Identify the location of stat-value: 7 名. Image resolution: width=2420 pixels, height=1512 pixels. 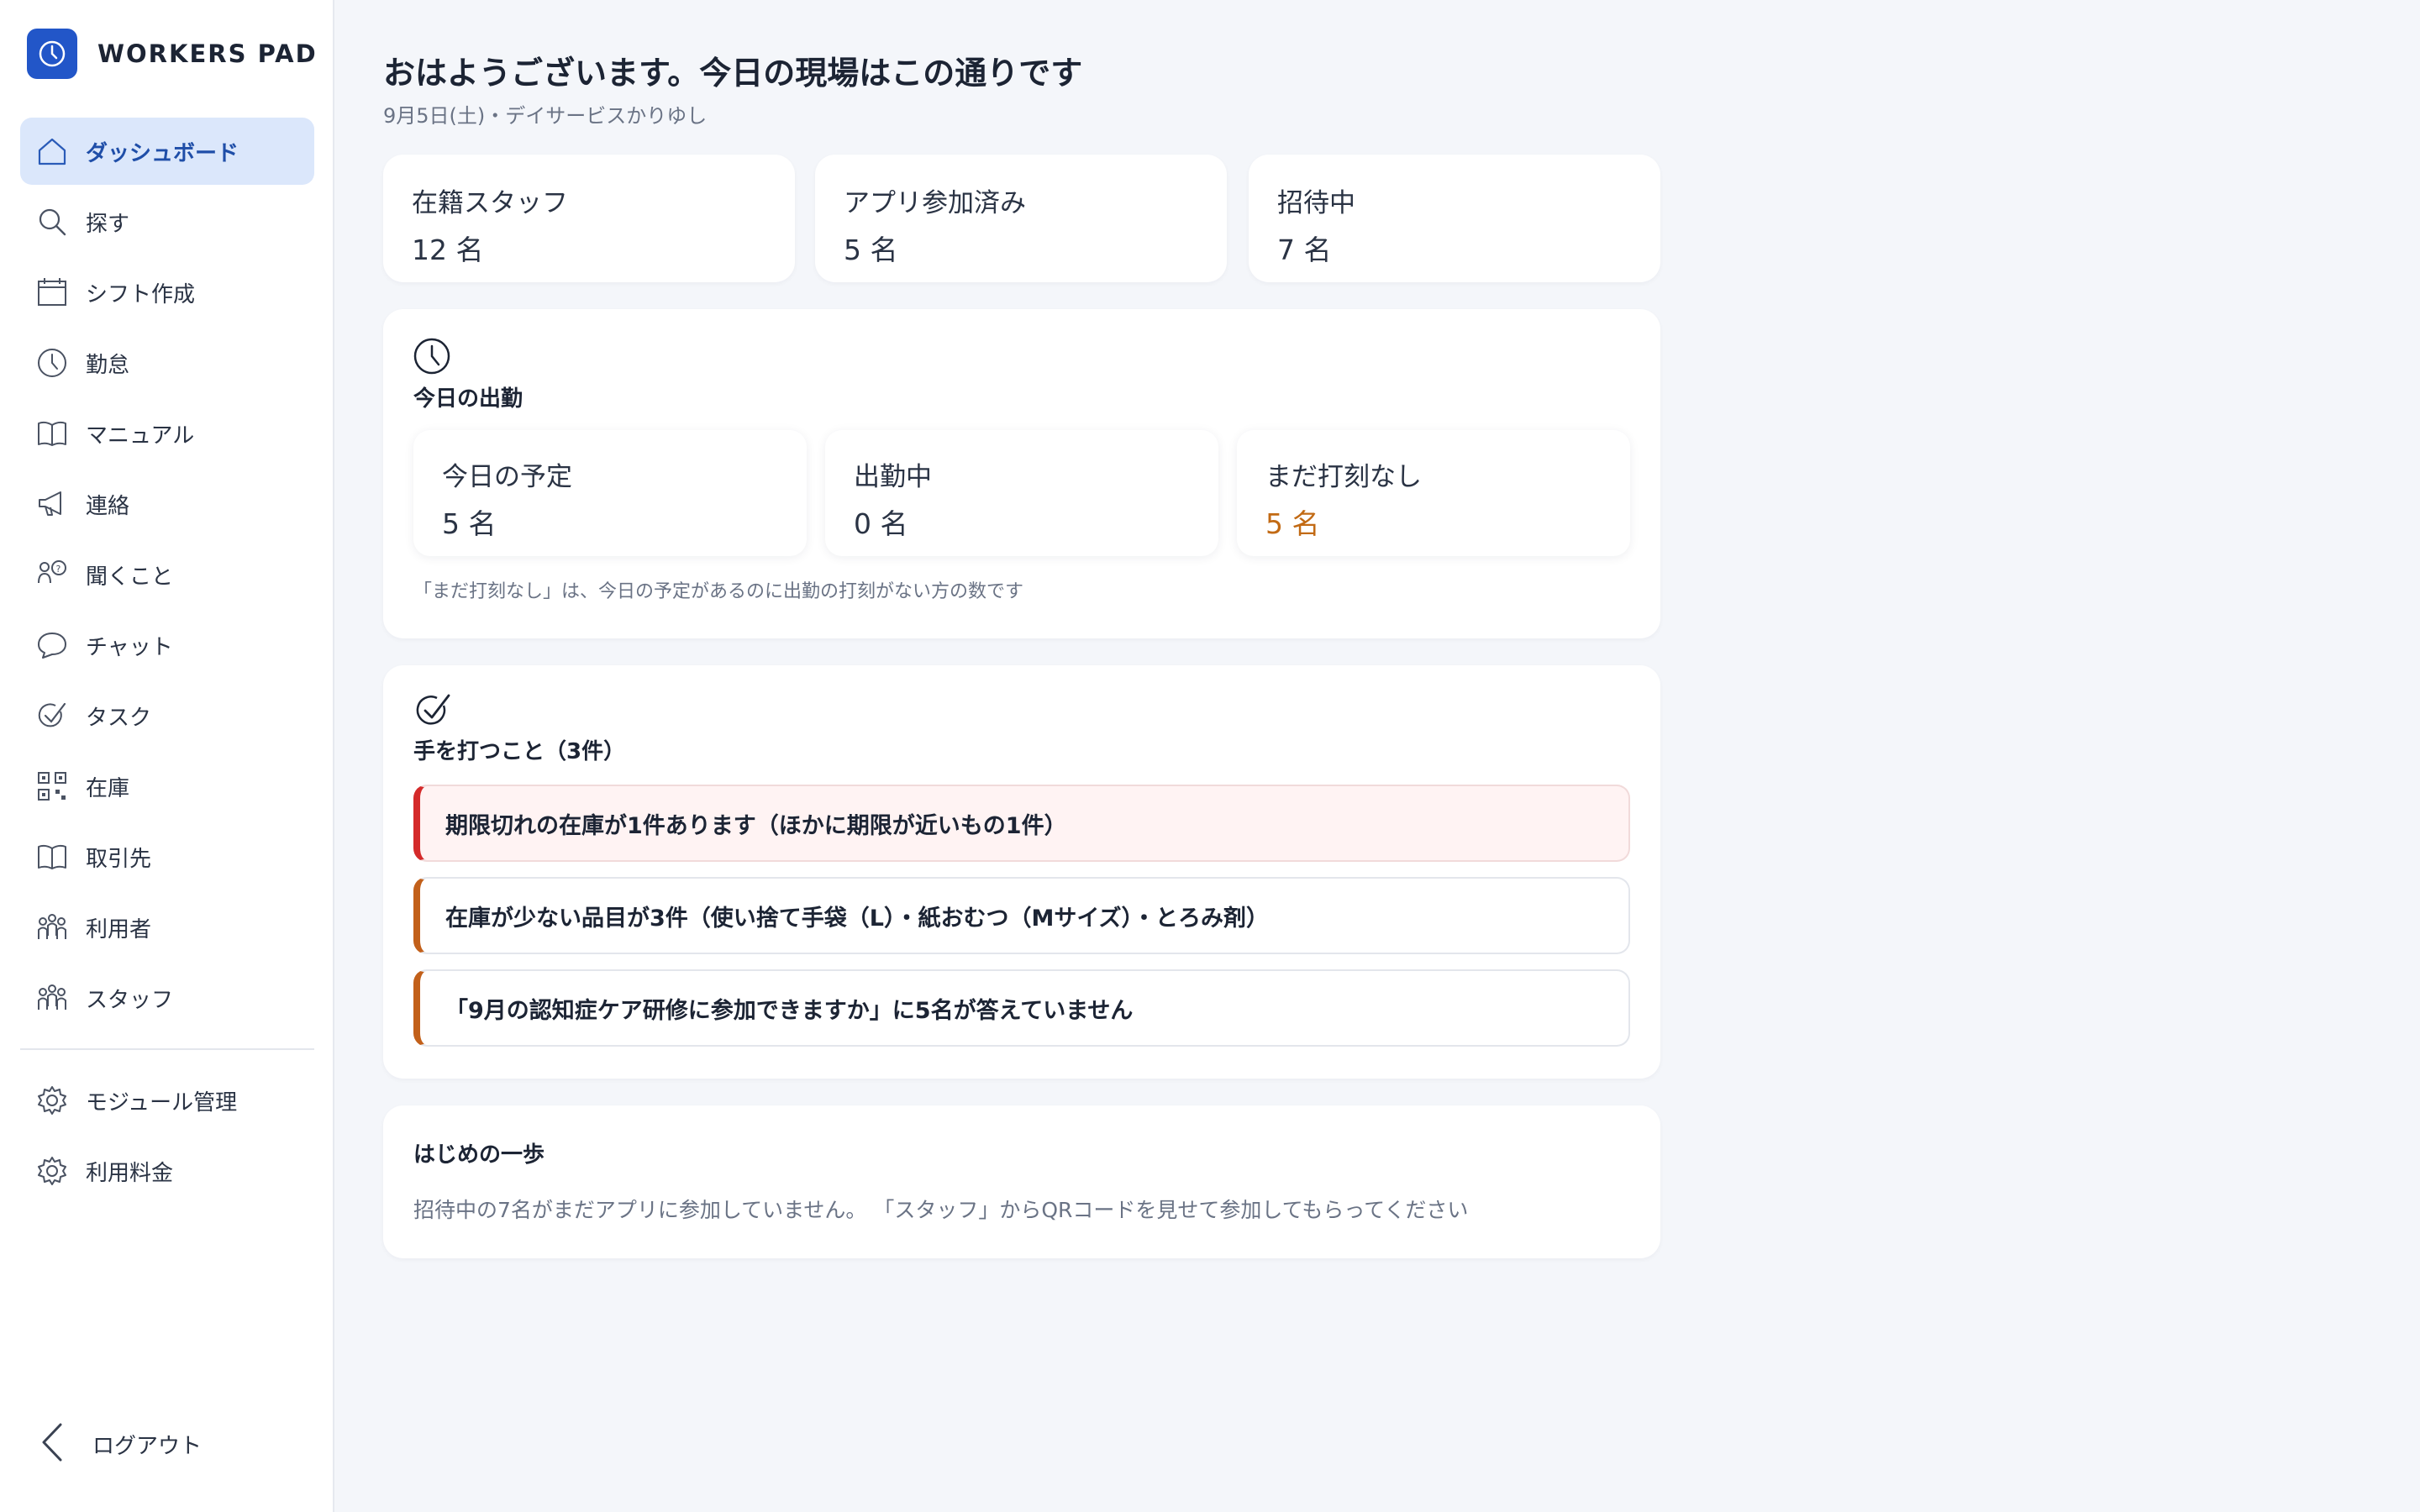
(1304, 250).